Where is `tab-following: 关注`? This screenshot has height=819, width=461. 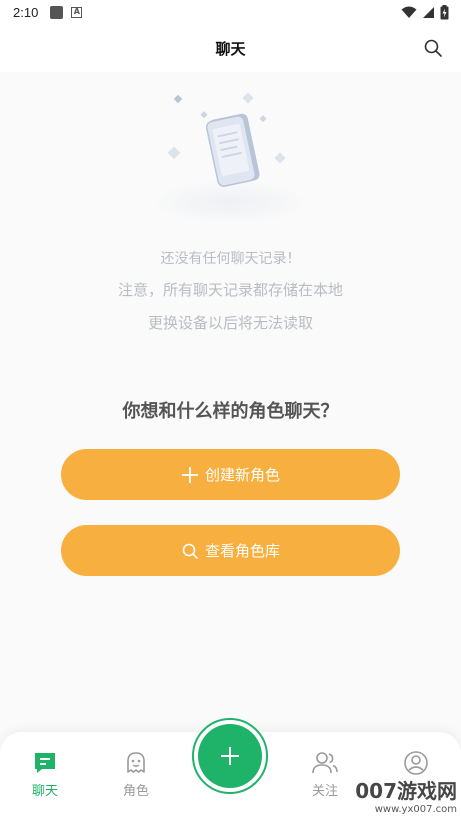
tab-following: 关注 is located at coordinates (325, 774).